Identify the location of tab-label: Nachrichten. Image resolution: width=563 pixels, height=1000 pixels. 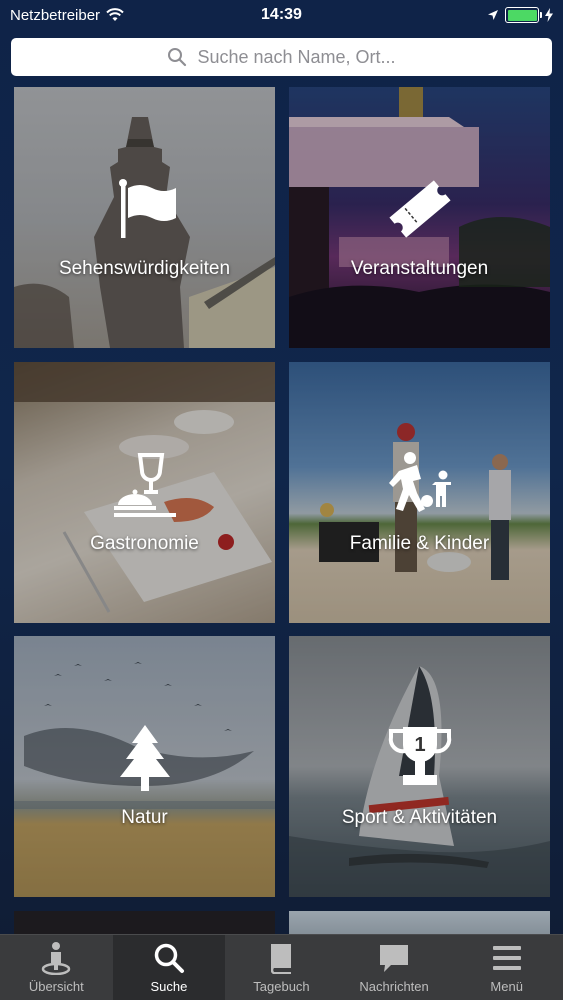
(394, 986).